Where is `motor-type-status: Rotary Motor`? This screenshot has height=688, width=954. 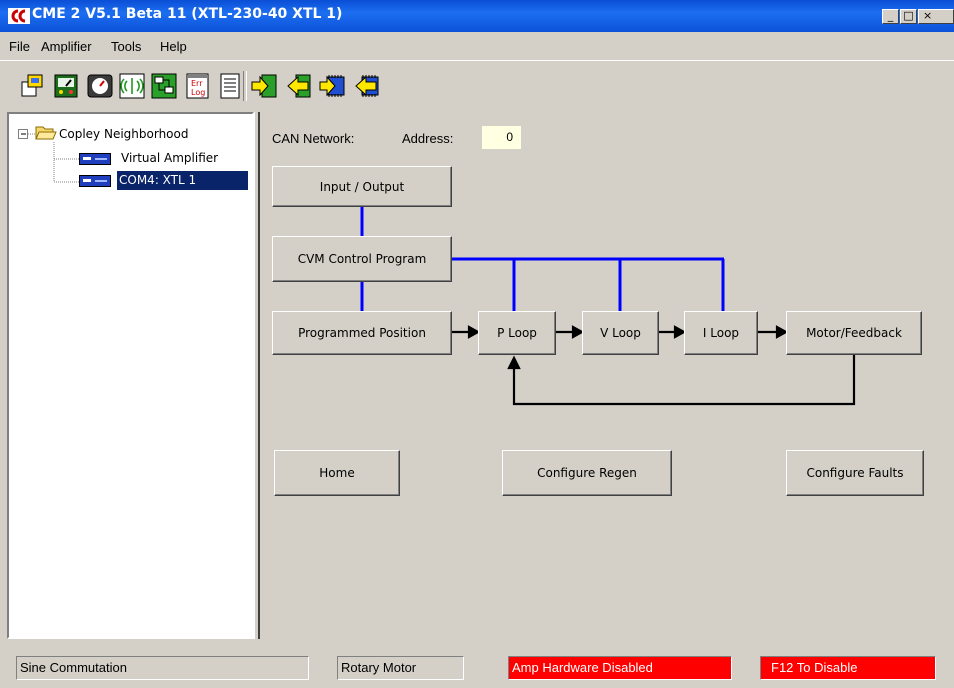 motor-type-status: Rotary Motor is located at coordinates (400, 668).